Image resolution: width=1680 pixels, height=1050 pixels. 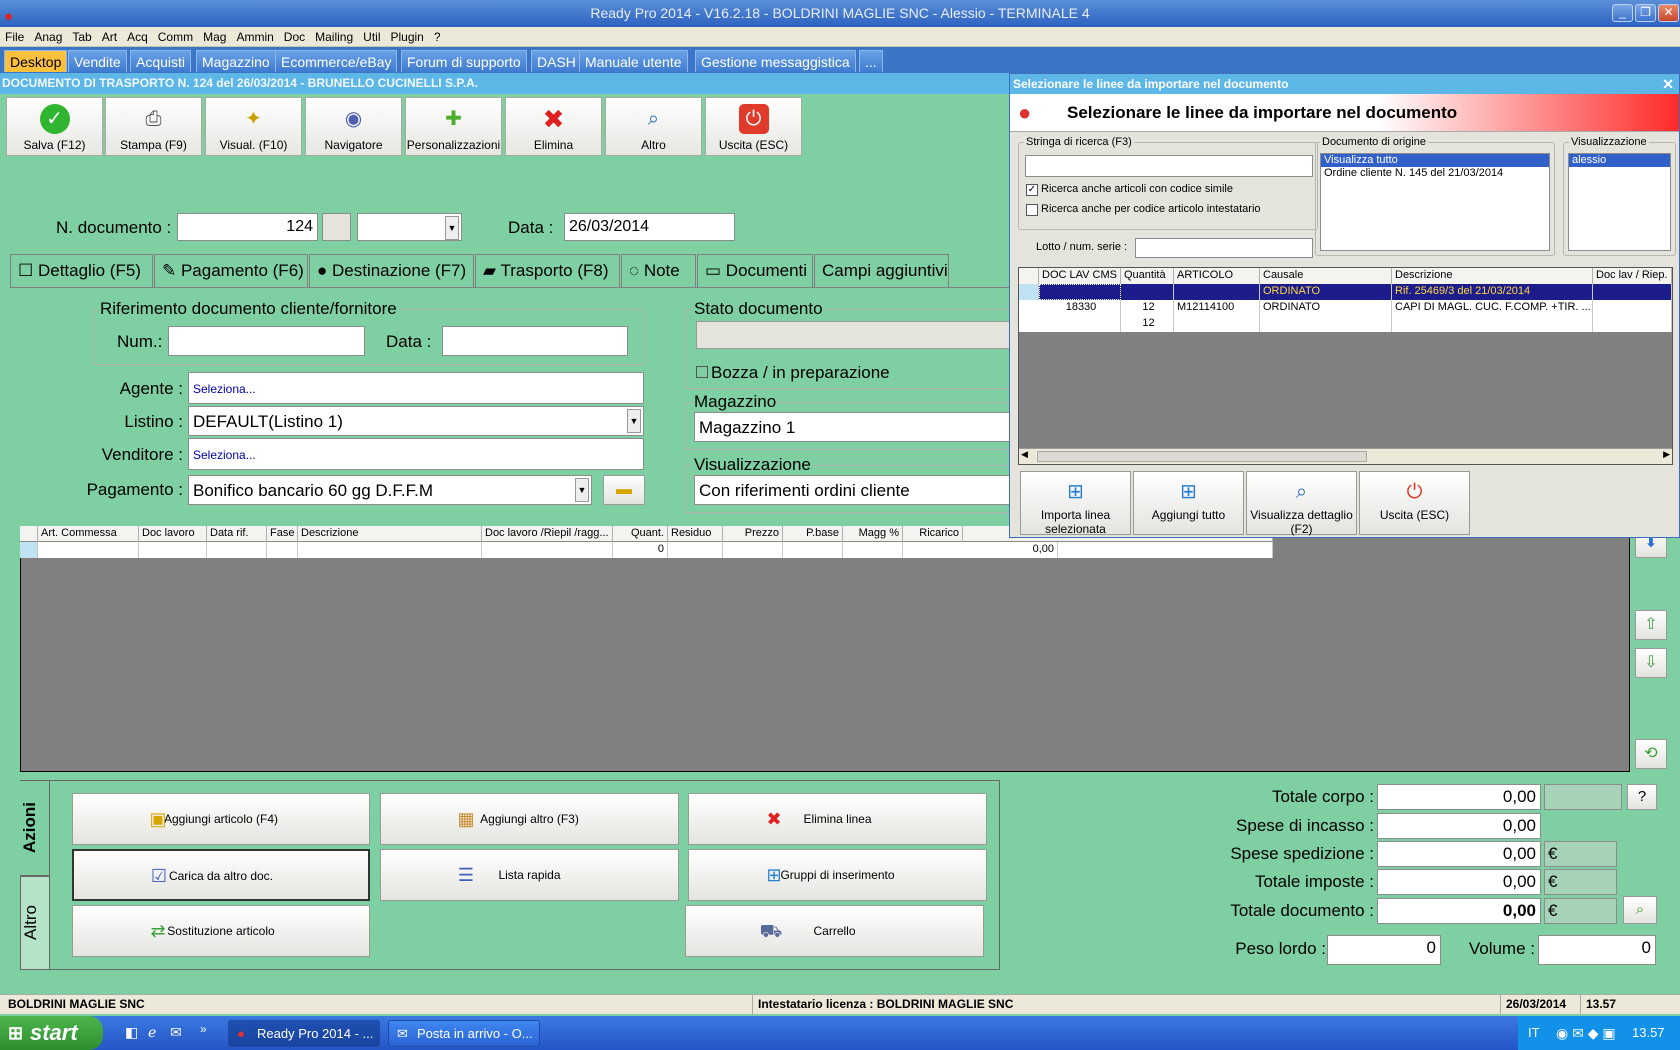 What do you see at coordinates (813, 534) in the screenshot?
I see `col-header: P.base` at bounding box center [813, 534].